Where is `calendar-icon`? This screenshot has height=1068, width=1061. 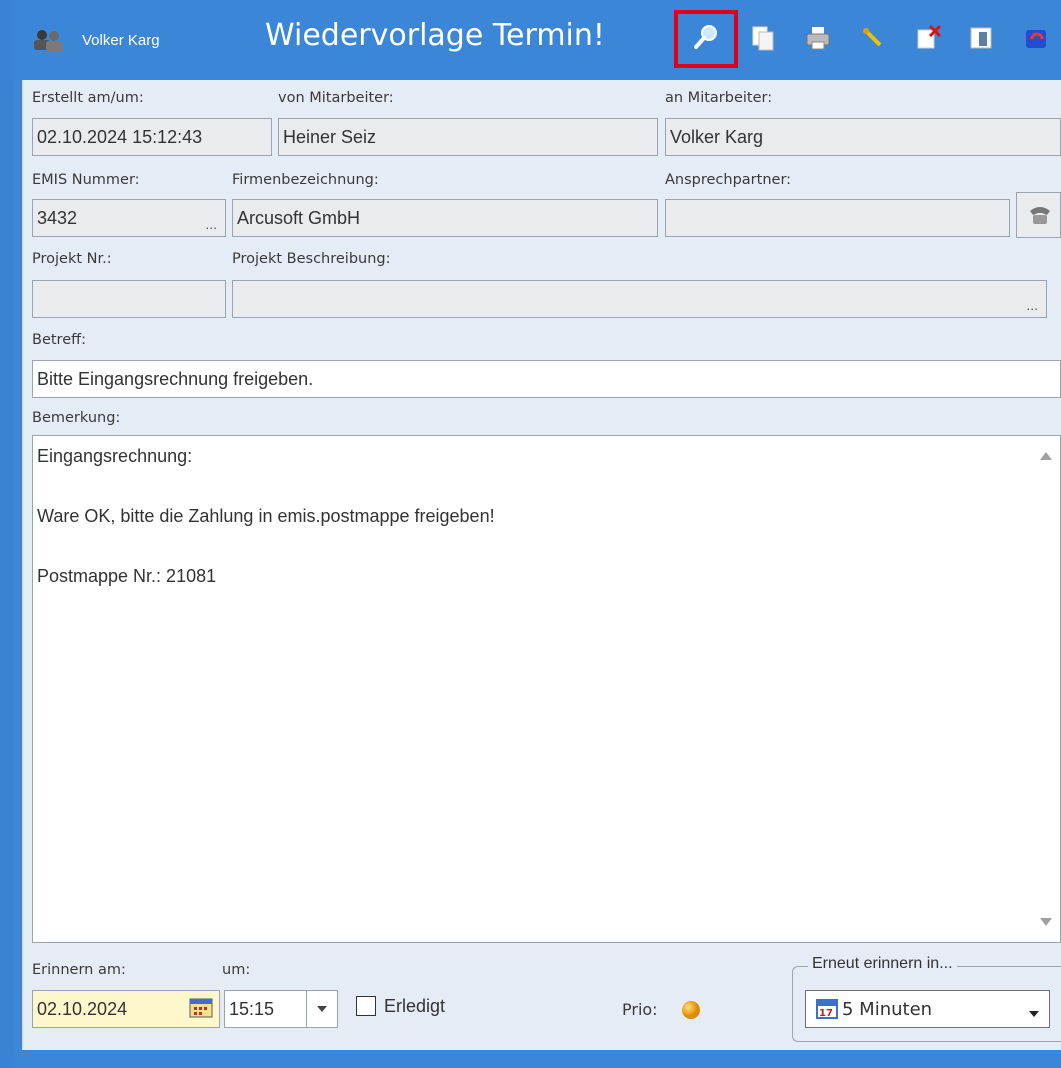
calendar-icon is located at coordinates (201, 1010).